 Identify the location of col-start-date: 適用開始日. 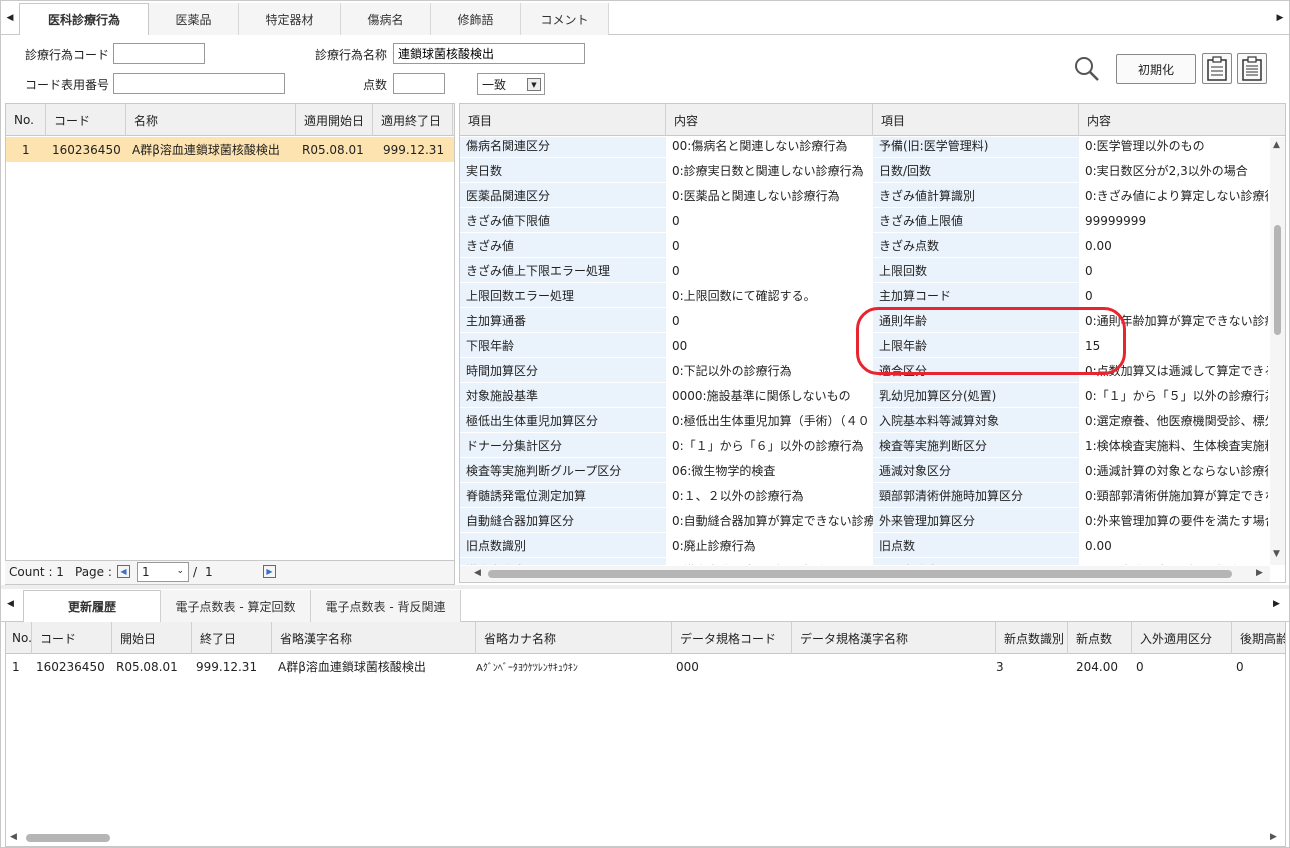
(334, 120).